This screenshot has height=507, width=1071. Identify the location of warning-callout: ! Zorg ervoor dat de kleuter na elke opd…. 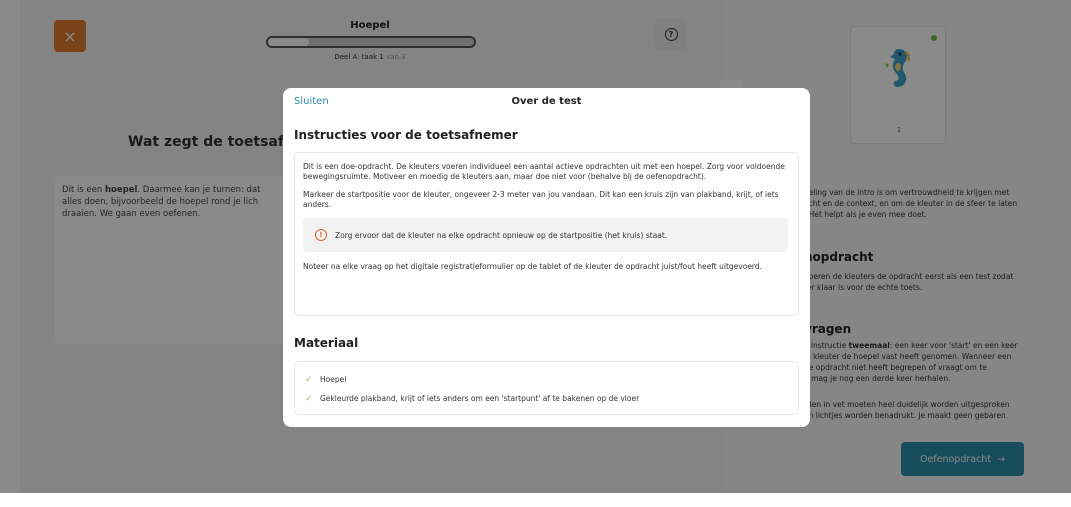
(545, 235).